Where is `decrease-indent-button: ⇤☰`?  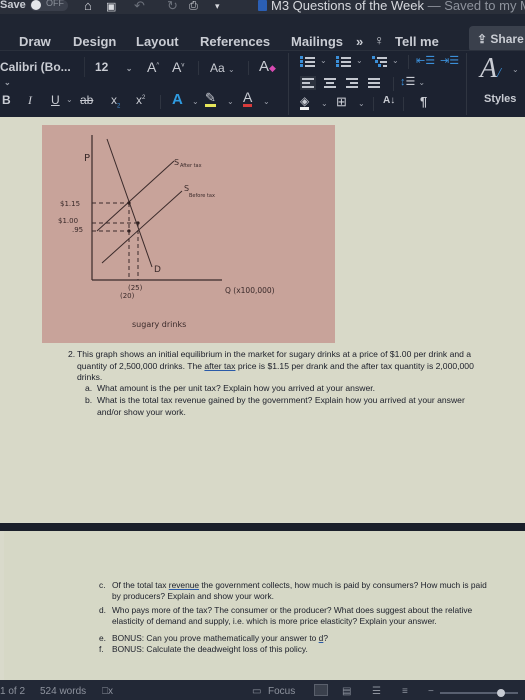 decrease-indent-button: ⇤☰ is located at coordinates (425, 60).